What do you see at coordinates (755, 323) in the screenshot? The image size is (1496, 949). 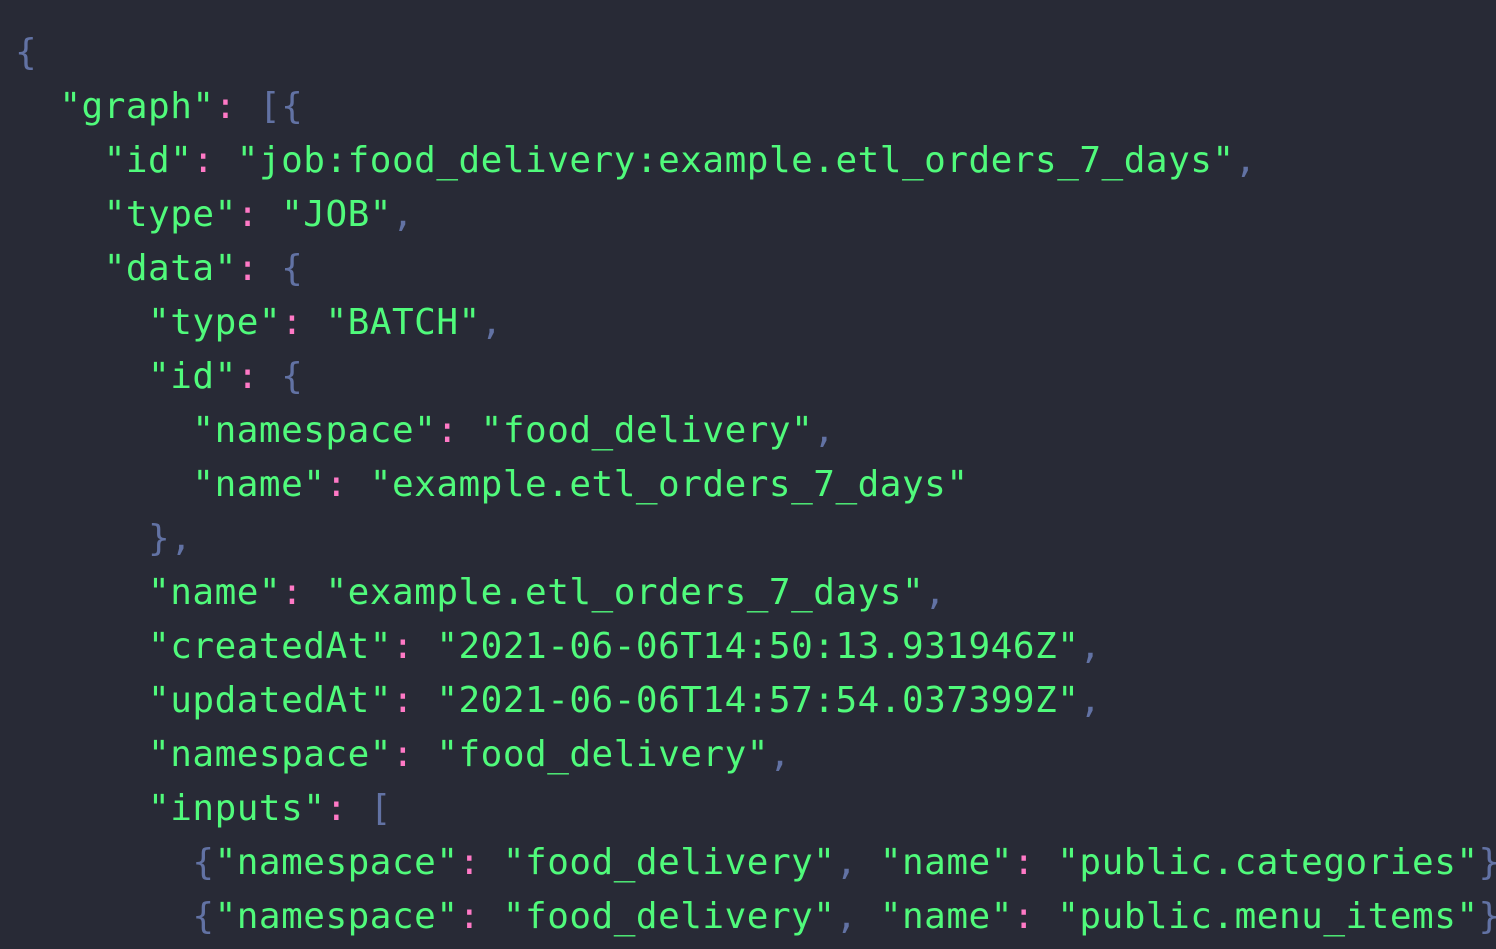 I see `code-line: "type": "BATCH",` at bounding box center [755, 323].